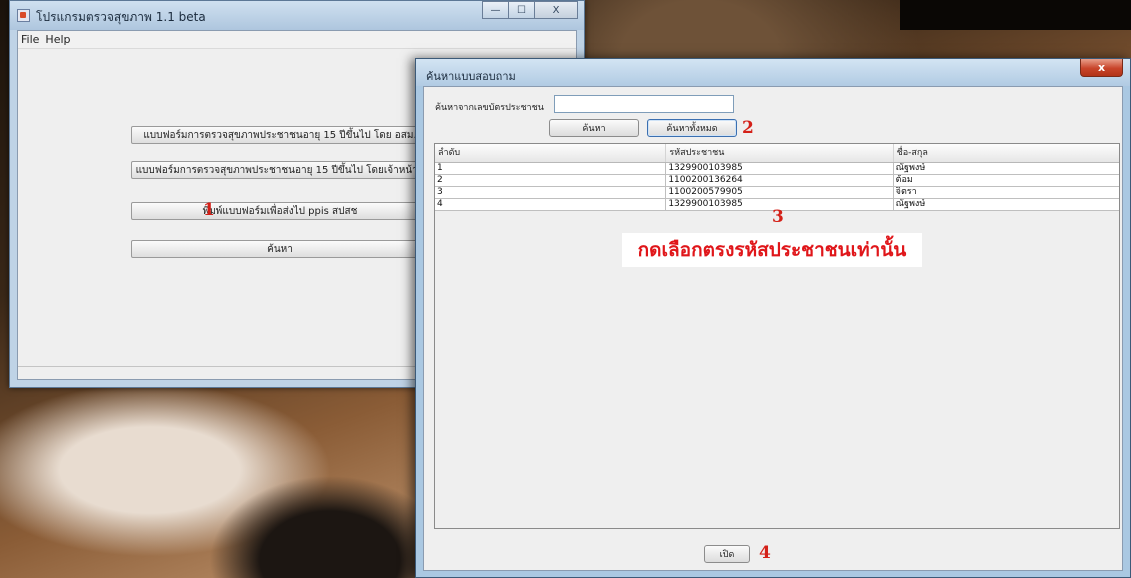 The width and height of the screenshot is (1131, 578). What do you see at coordinates (280, 249) in the screenshot?
I see `search-button: ค้นหา` at bounding box center [280, 249].